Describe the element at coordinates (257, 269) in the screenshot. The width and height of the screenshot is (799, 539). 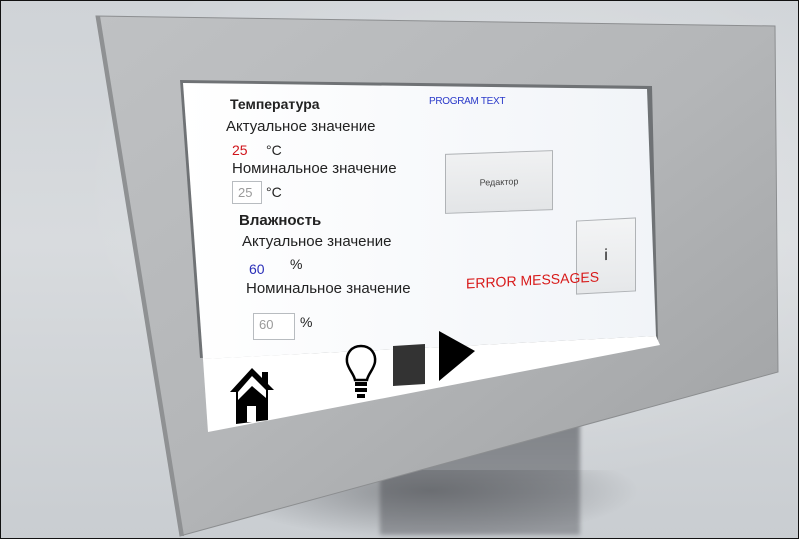
I see `humidity-actual-value: 60` at that location.